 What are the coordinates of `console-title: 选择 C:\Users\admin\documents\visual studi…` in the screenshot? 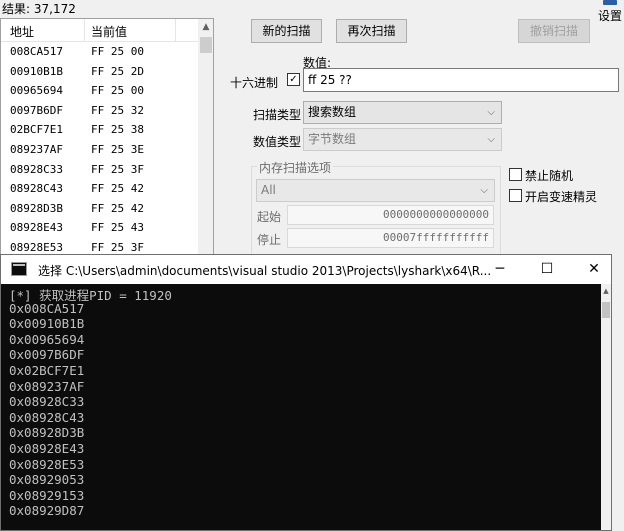 It's located at (265, 271).